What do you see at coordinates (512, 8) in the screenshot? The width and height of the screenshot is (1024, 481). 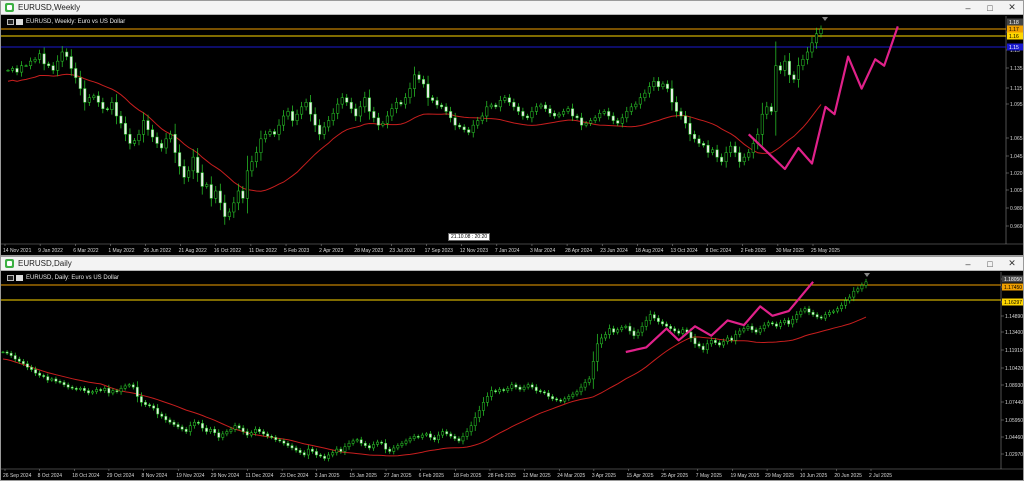 I see `weekly-window-titlebar: EURUSD,Weekly – □ ✕` at bounding box center [512, 8].